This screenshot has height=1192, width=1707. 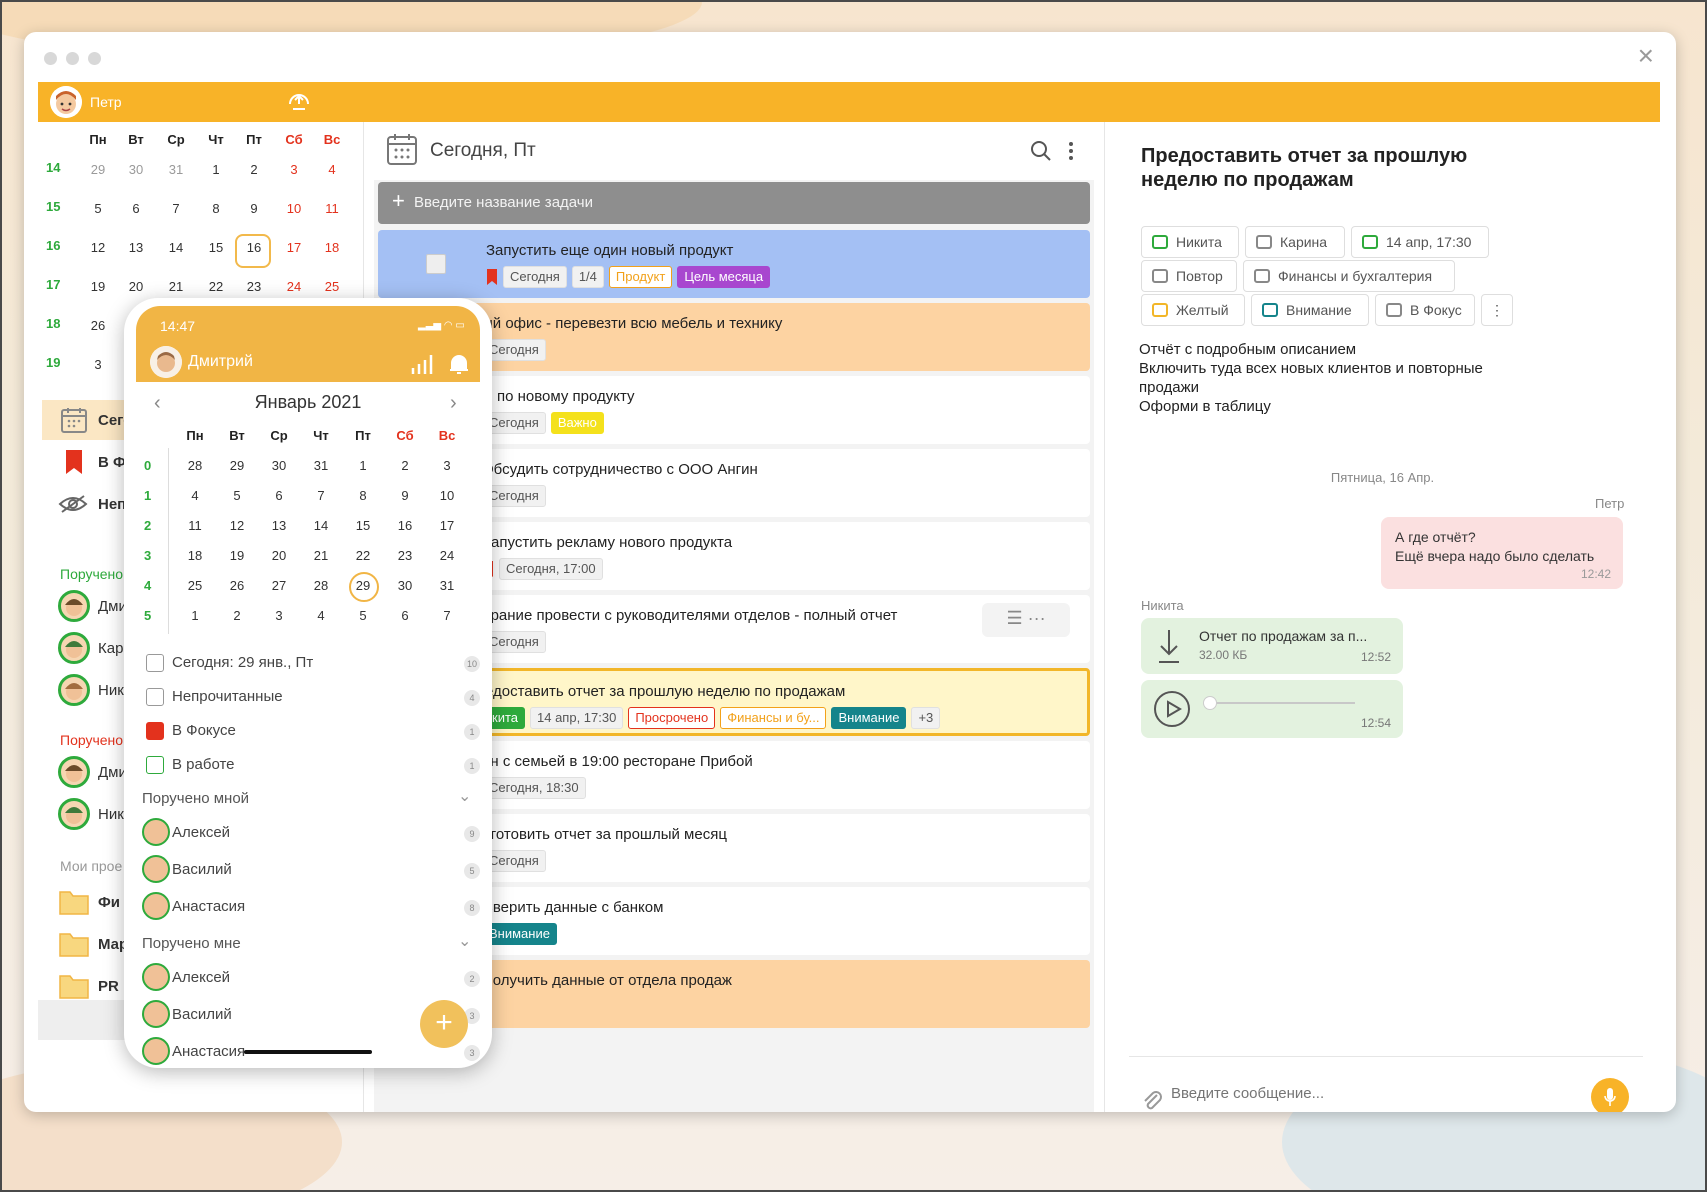 What do you see at coordinates (558, 396) in the screenshot?
I see `task-title: ы по новому продукту` at bounding box center [558, 396].